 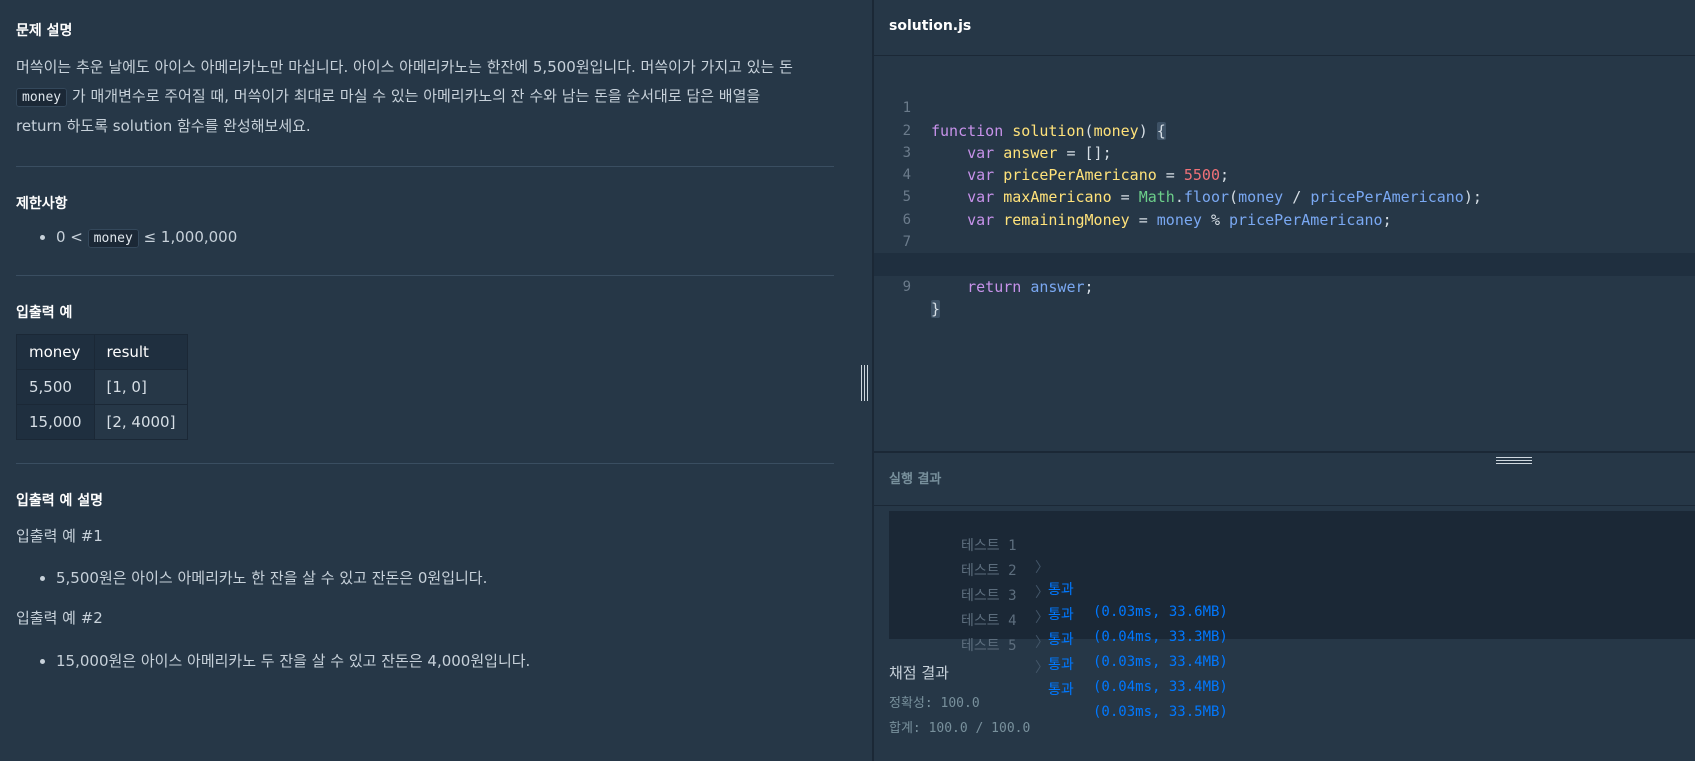 I want to click on table-header: result, so click(x=141, y=352).